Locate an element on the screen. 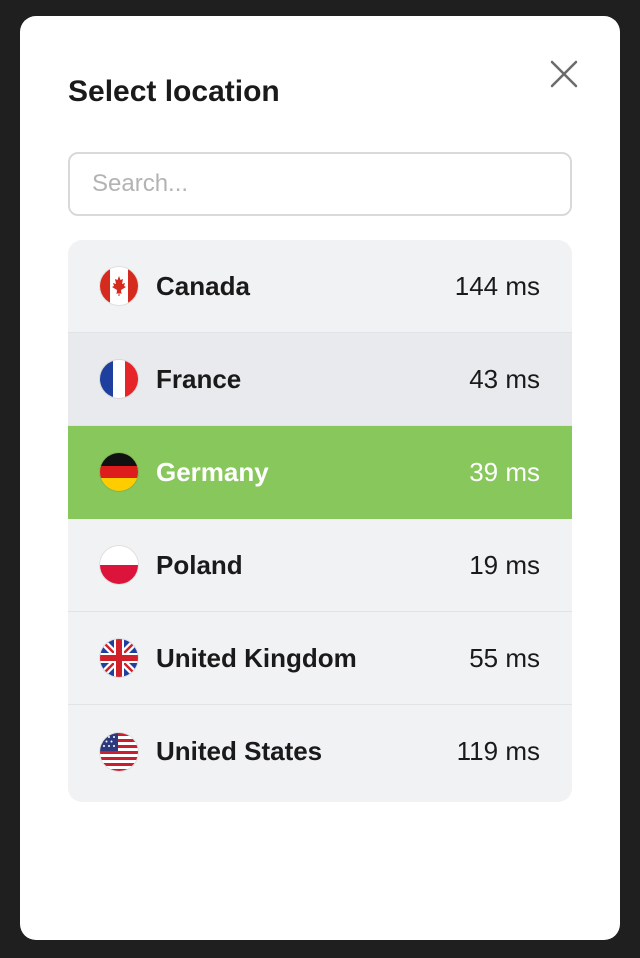 This screenshot has width=640, height=958. france-flag-icon is located at coordinates (119, 379).